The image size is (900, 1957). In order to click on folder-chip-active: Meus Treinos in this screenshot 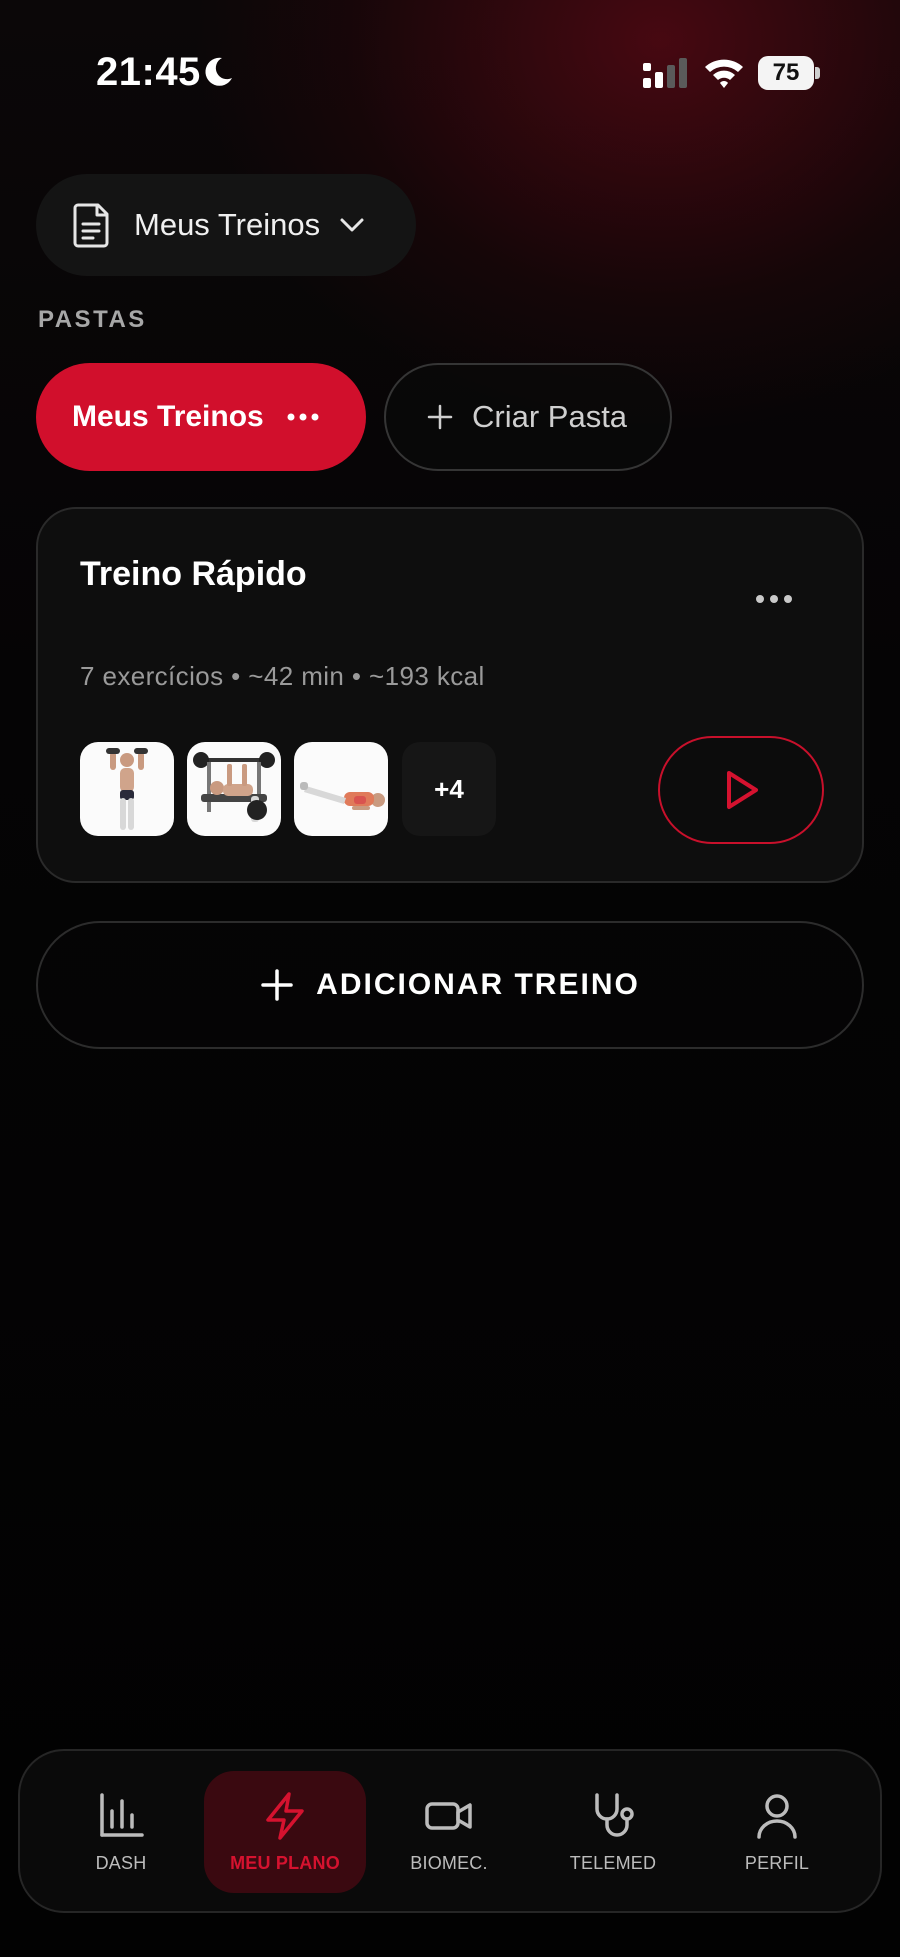, I will do `click(201, 417)`.